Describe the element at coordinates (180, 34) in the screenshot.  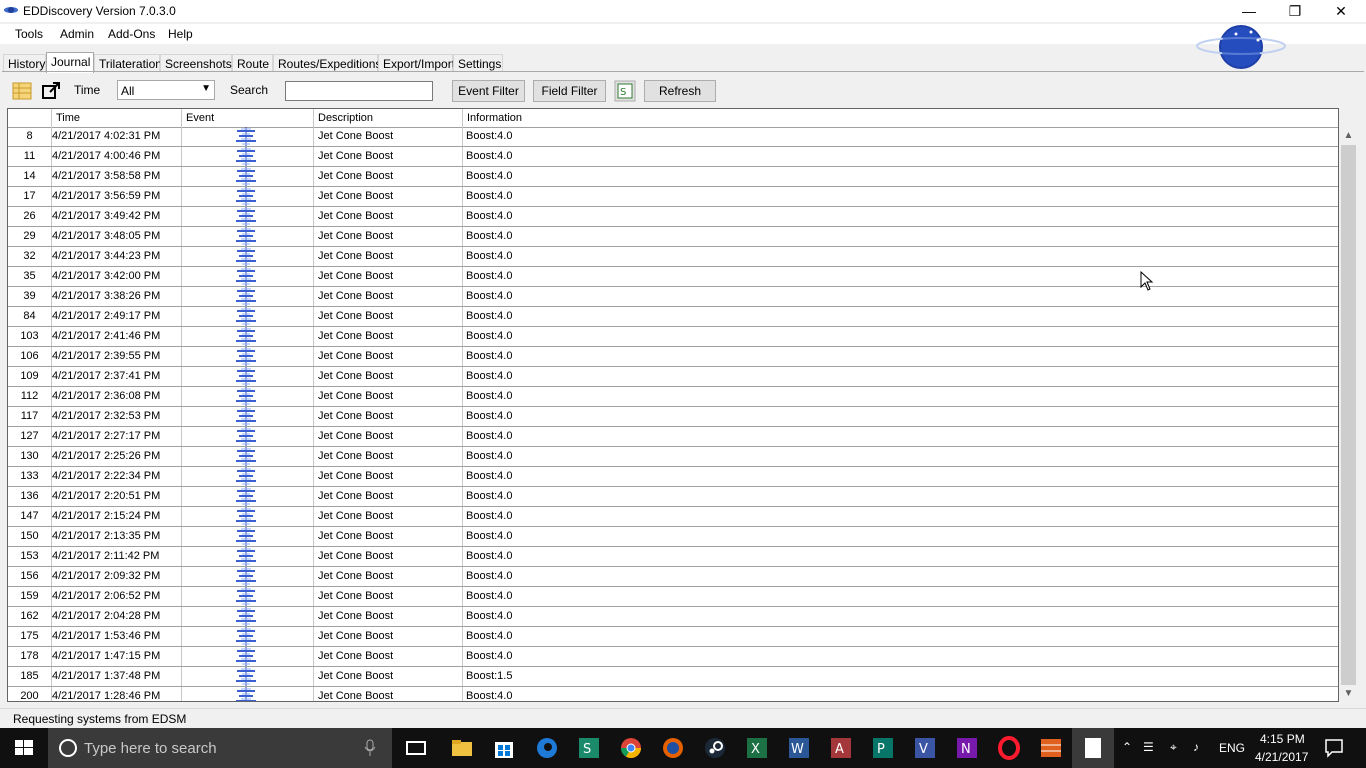
I see `menu-help: Help` at that location.